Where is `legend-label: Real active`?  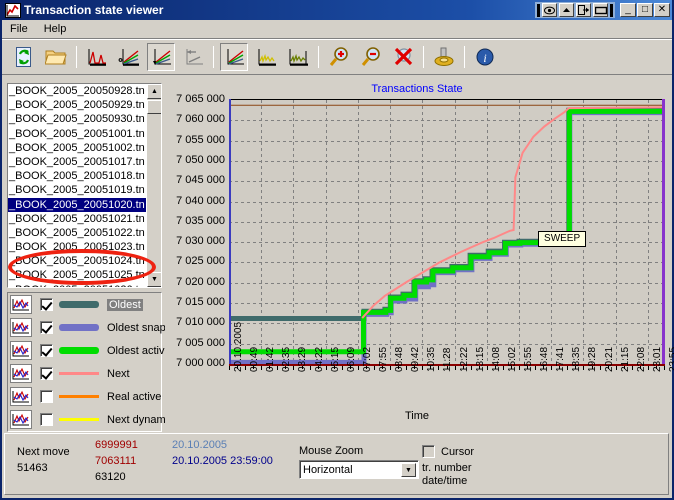
legend-label: Real active is located at coordinates (134, 396).